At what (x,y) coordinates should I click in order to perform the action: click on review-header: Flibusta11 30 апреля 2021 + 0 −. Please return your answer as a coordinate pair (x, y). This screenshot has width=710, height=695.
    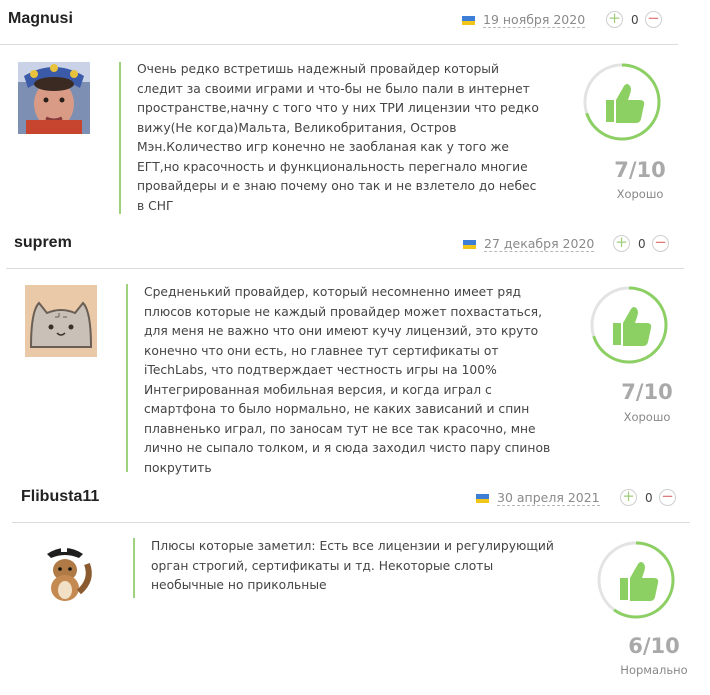
    Looking at the image, I should click on (355, 498).